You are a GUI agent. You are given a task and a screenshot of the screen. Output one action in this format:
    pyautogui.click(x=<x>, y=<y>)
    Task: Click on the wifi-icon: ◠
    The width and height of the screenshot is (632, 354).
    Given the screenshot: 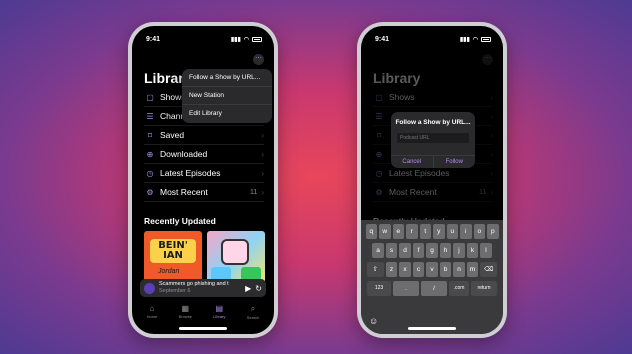 What is the action you would take?
    pyautogui.click(x=475, y=40)
    